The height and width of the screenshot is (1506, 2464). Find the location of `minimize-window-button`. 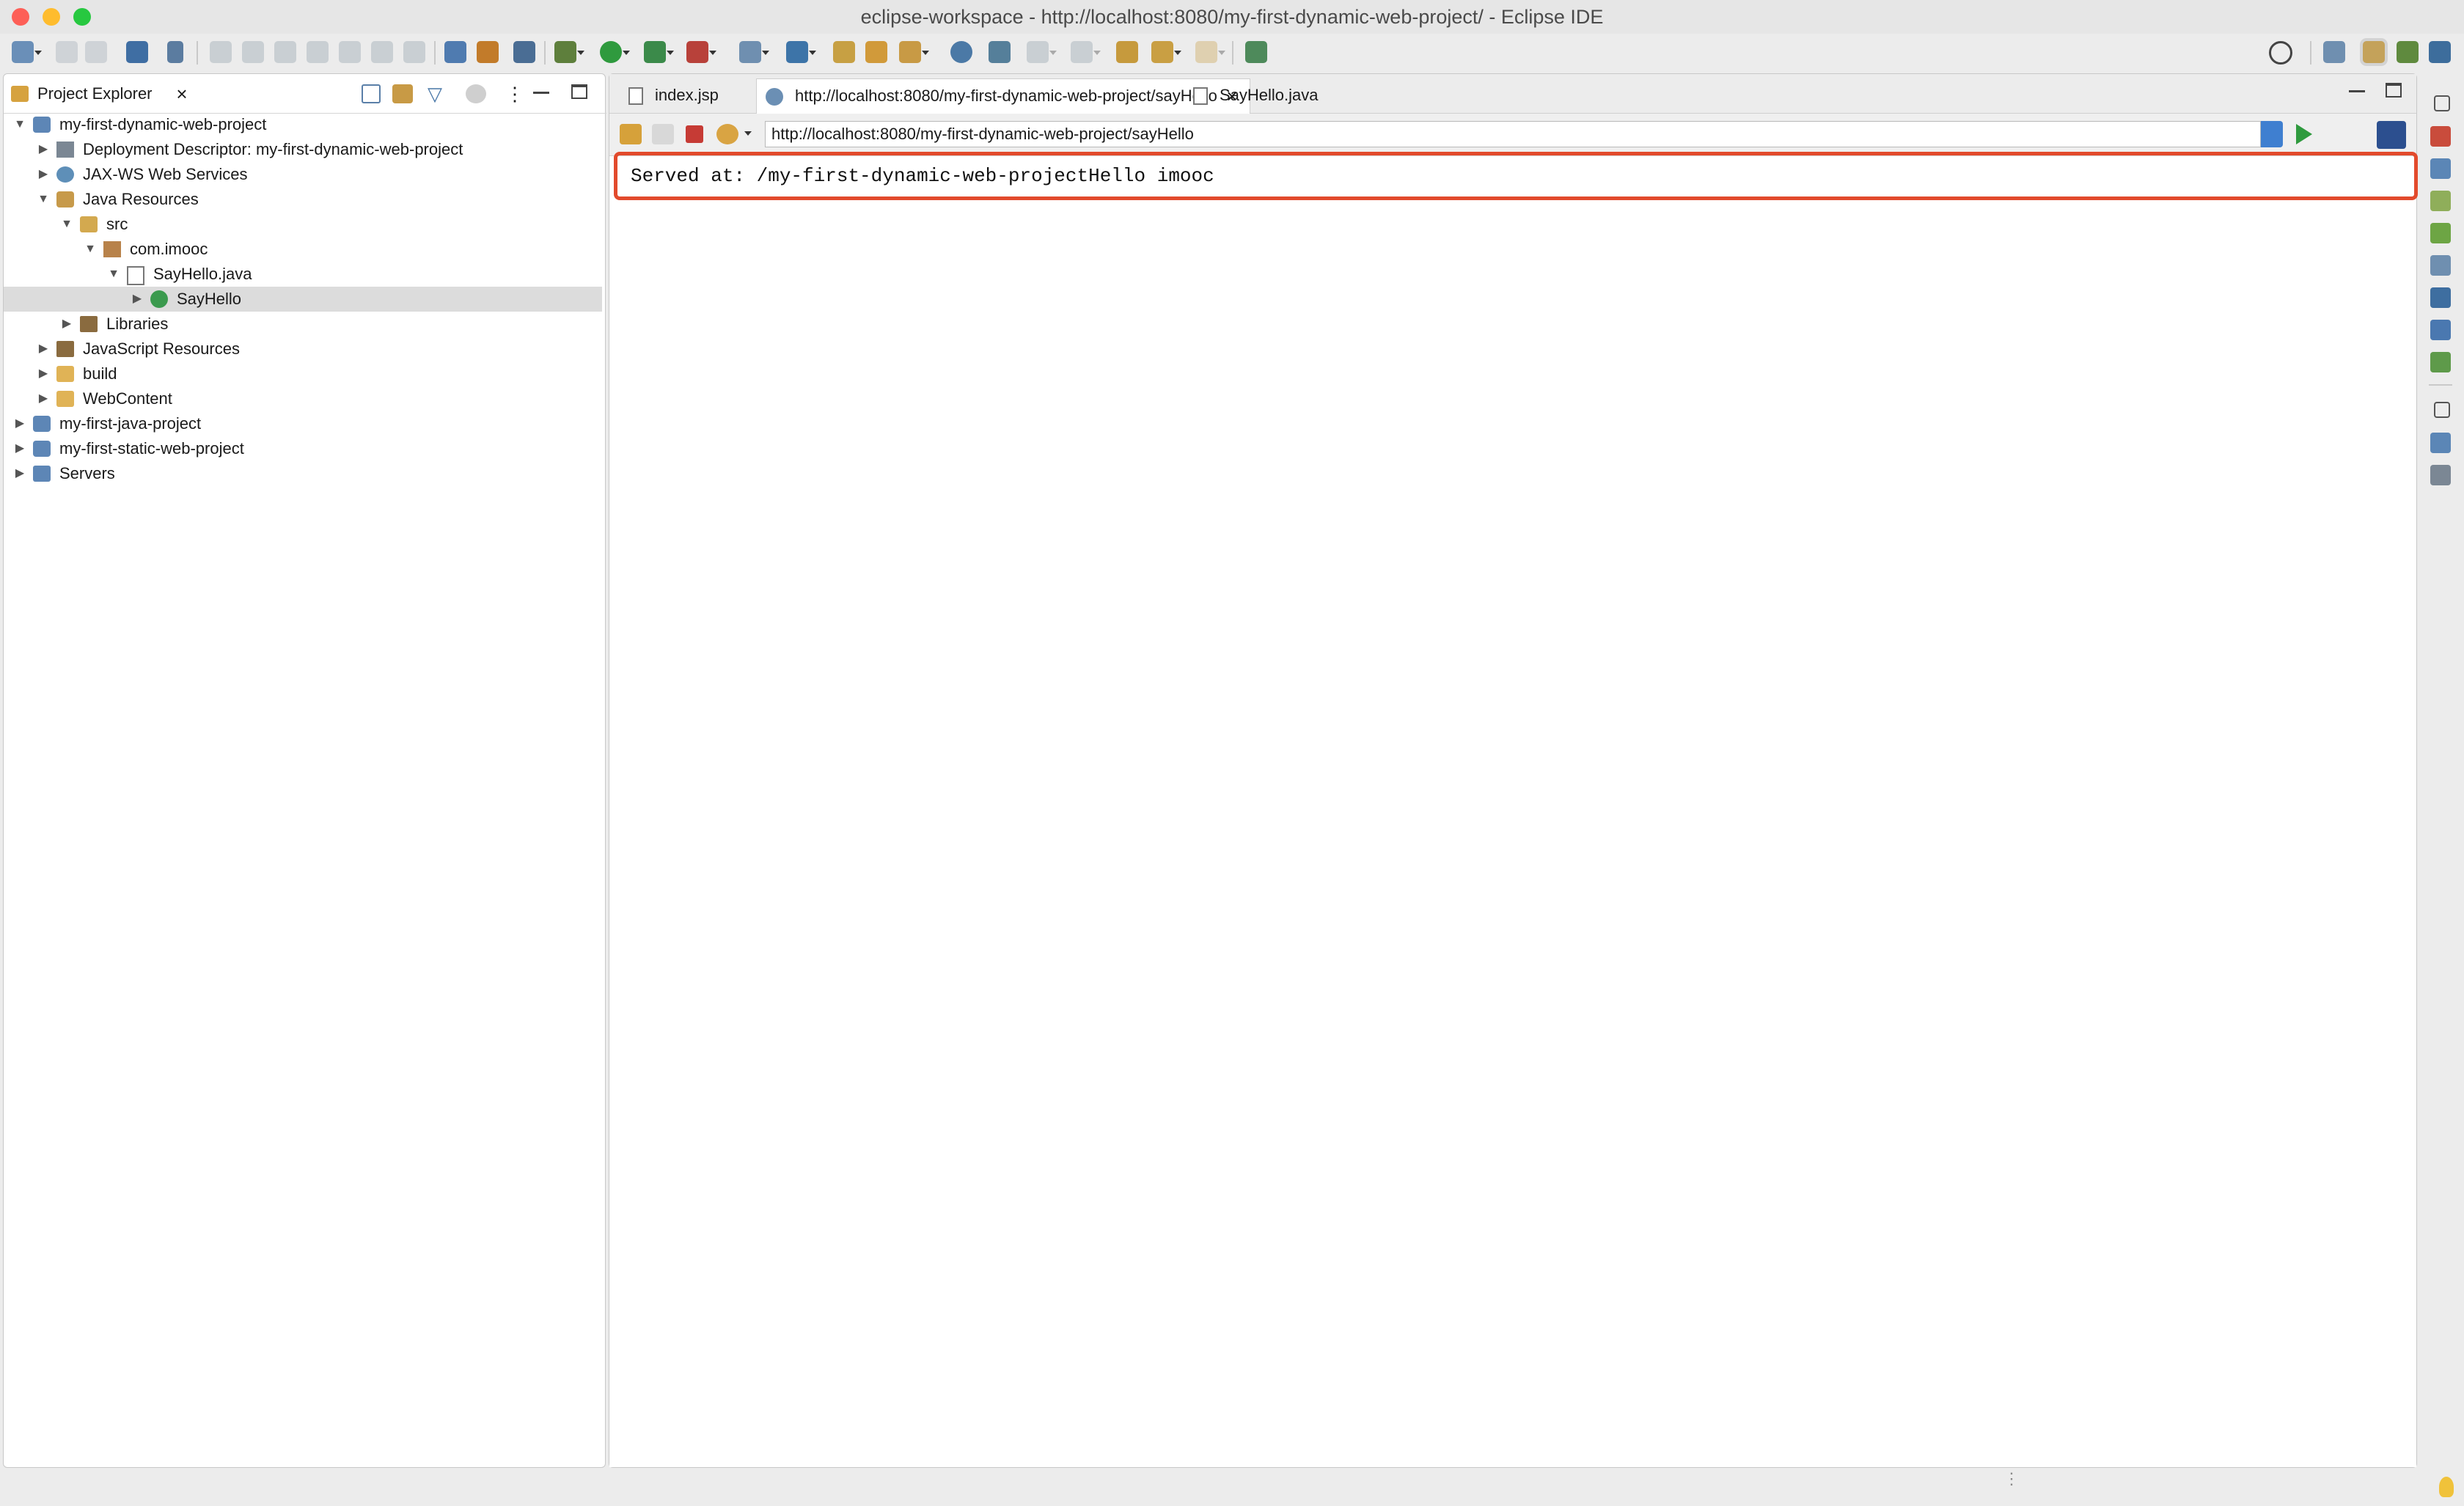

minimize-window-button is located at coordinates (51, 17).